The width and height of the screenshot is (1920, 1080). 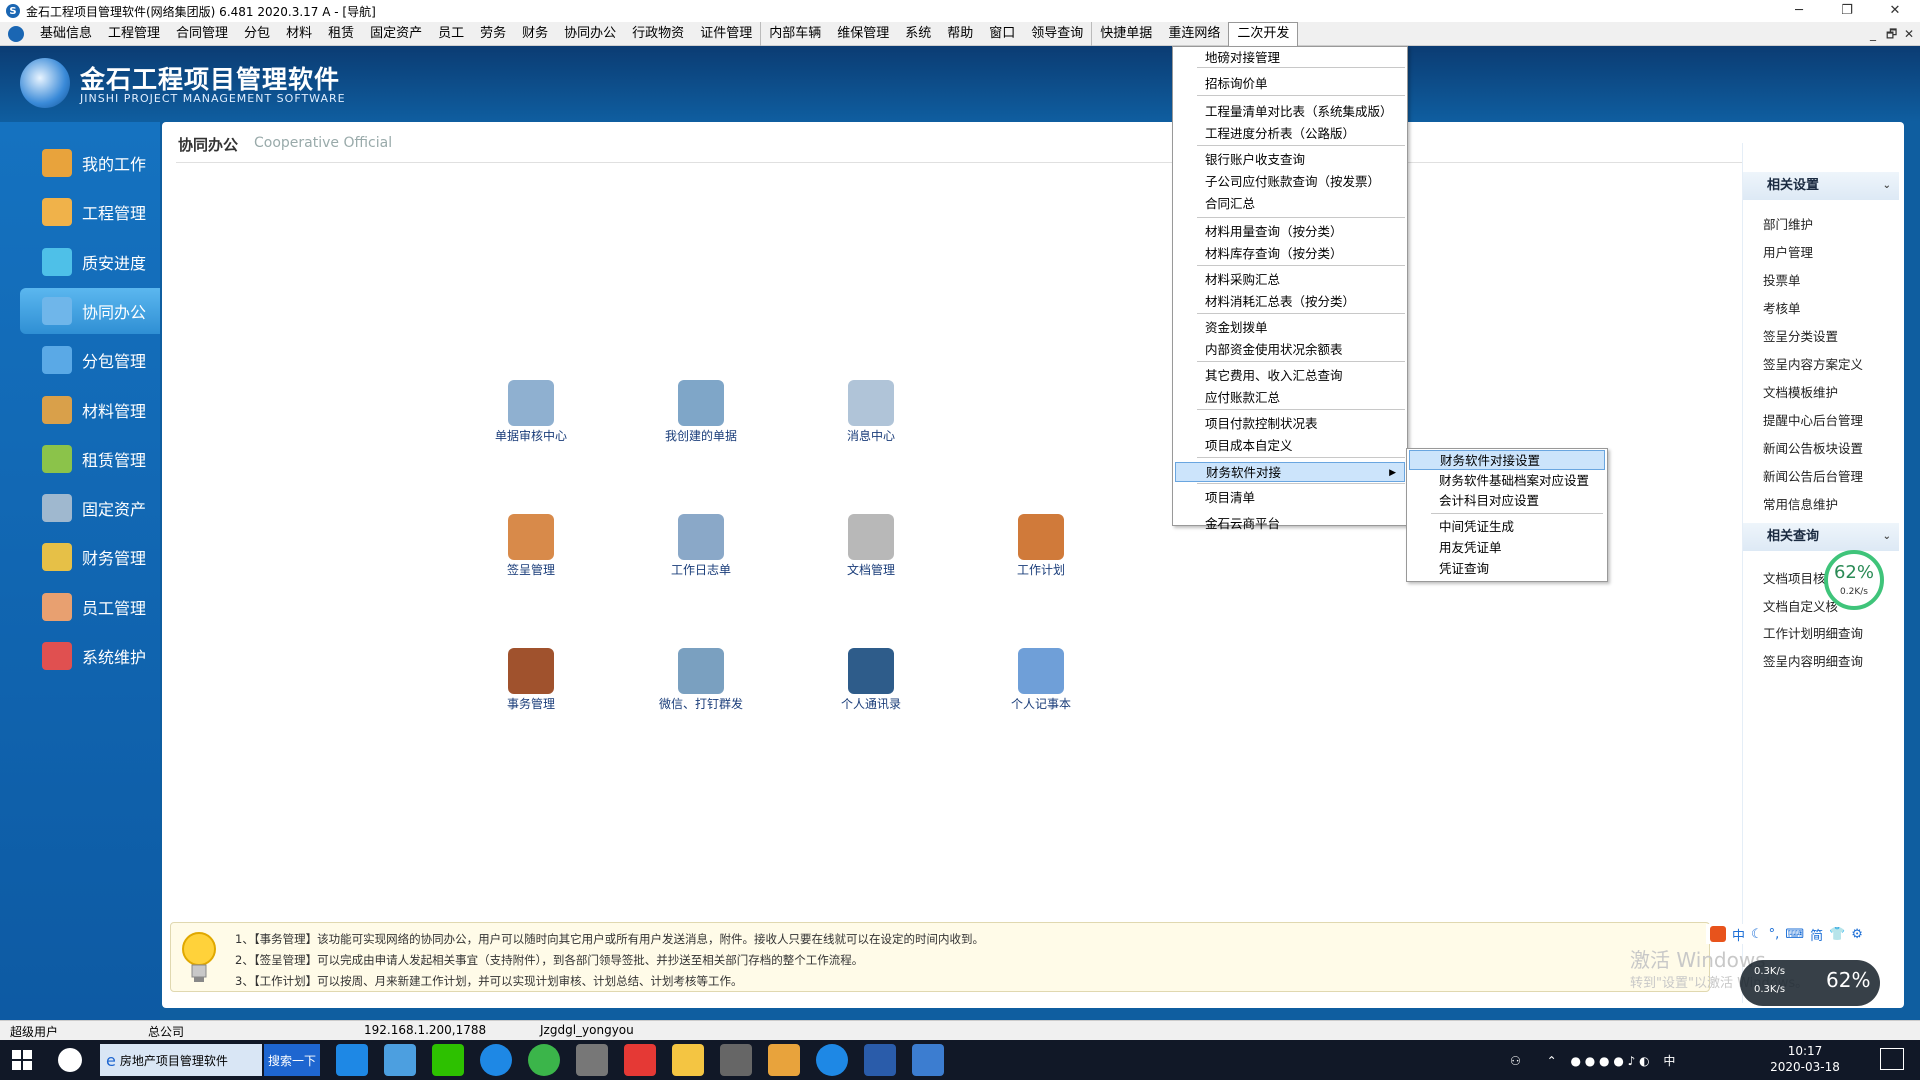 What do you see at coordinates (1813, 632) in the screenshot?
I see `query-link: 工作计划明细查询` at bounding box center [1813, 632].